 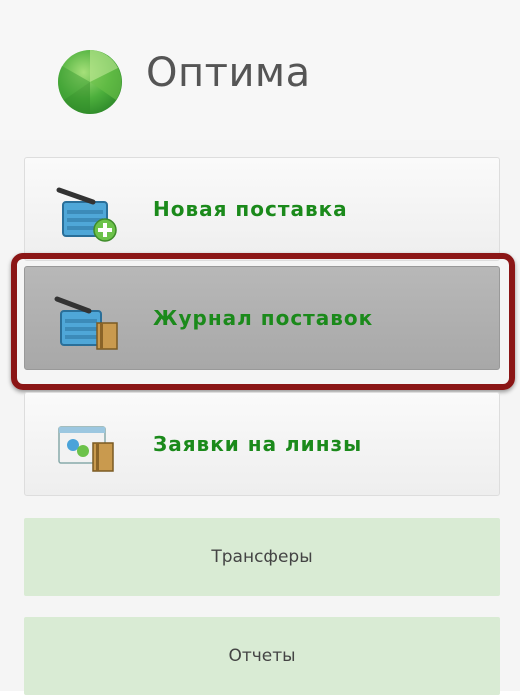 What do you see at coordinates (228, 73) in the screenshot?
I see `app-title: Оптима` at bounding box center [228, 73].